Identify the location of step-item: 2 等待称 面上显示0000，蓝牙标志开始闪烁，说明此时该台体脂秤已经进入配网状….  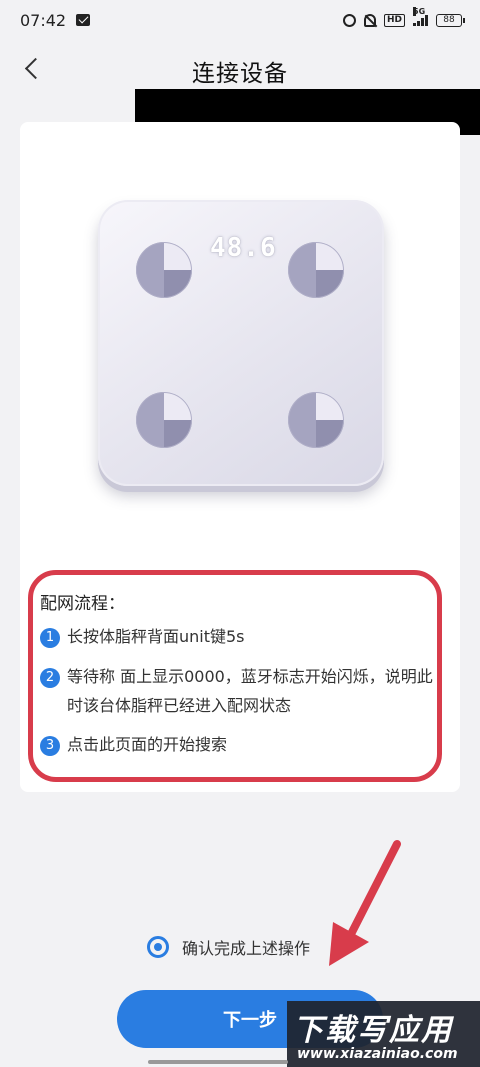
(237, 693).